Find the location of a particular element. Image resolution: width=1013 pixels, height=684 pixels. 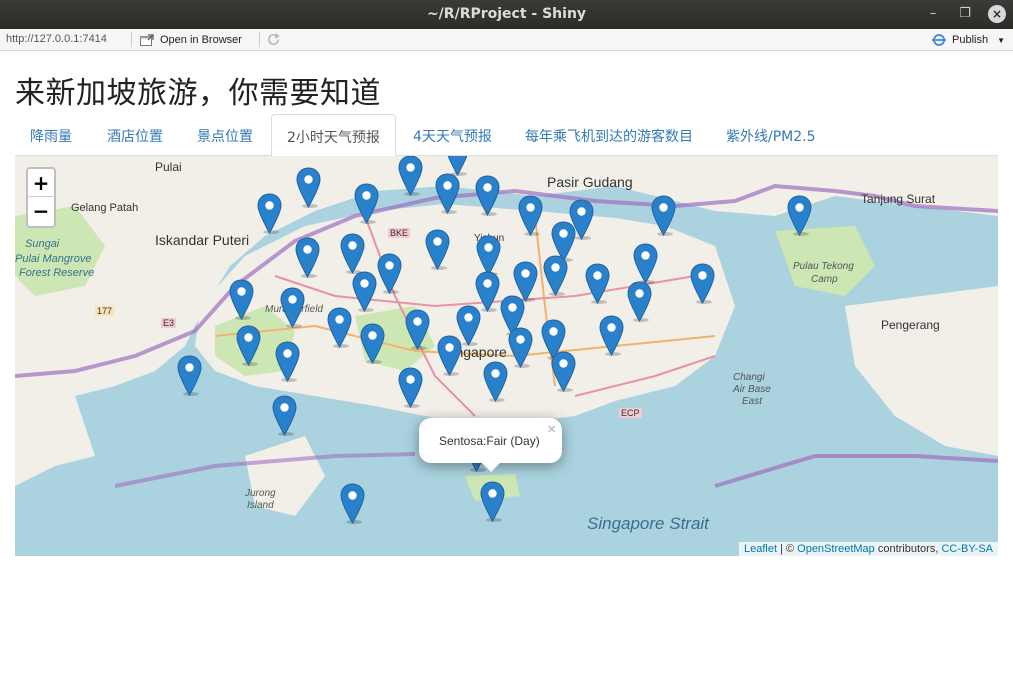

tab-uv-pm25: 紫外线/PM2.5 is located at coordinates (771, 135).